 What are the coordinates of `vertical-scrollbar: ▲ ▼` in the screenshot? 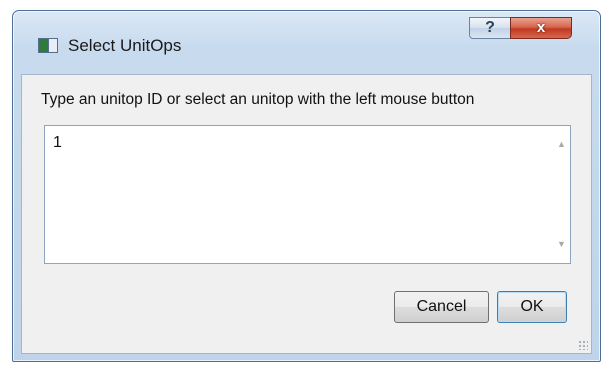 It's located at (561, 194).